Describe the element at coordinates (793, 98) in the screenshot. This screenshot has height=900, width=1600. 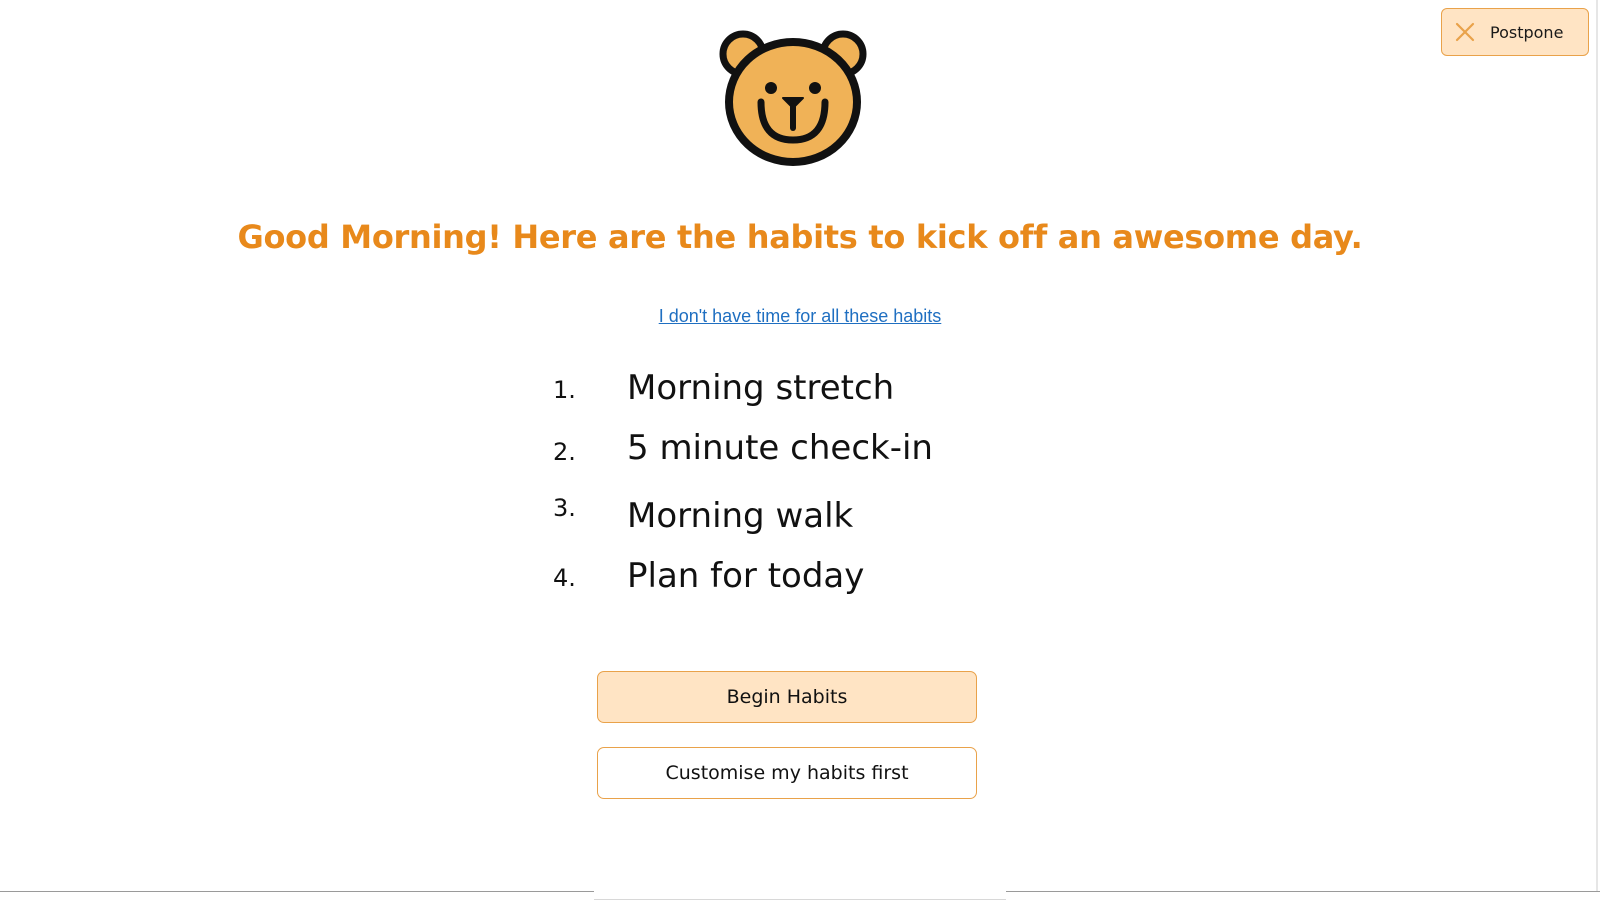
I see `bear-face-icon` at that location.